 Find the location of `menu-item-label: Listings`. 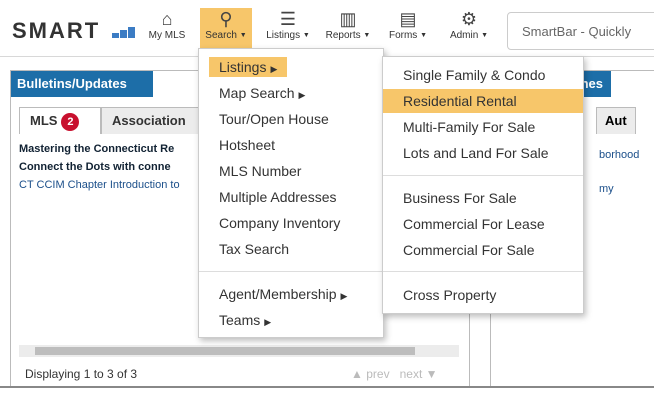

menu-item-label: Listings is located at coordinates (243, 67).